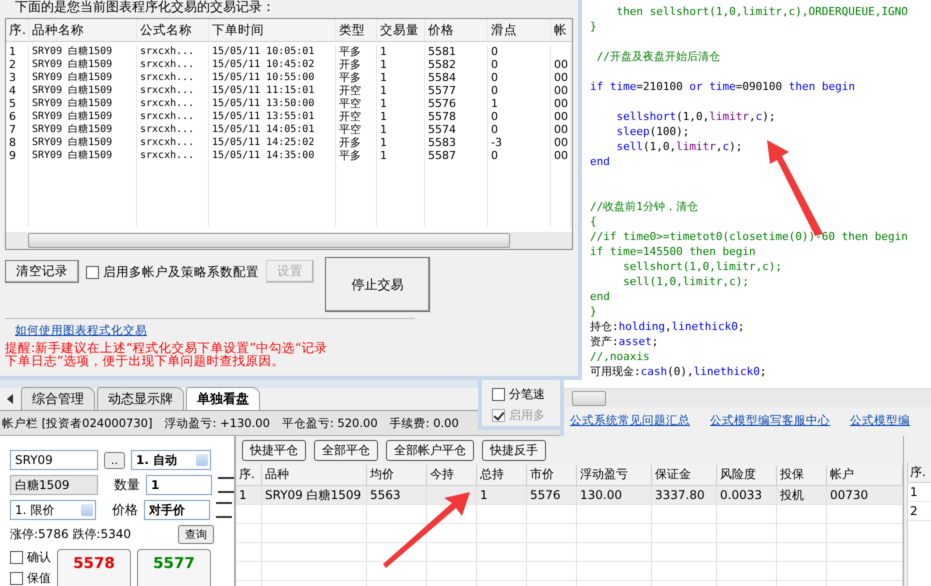 The image size is (931, 586). What do you see at coordinates (140, 398) in the screenshot?
I see `tab: 动态显示牌` at bounding box center [140, 398].